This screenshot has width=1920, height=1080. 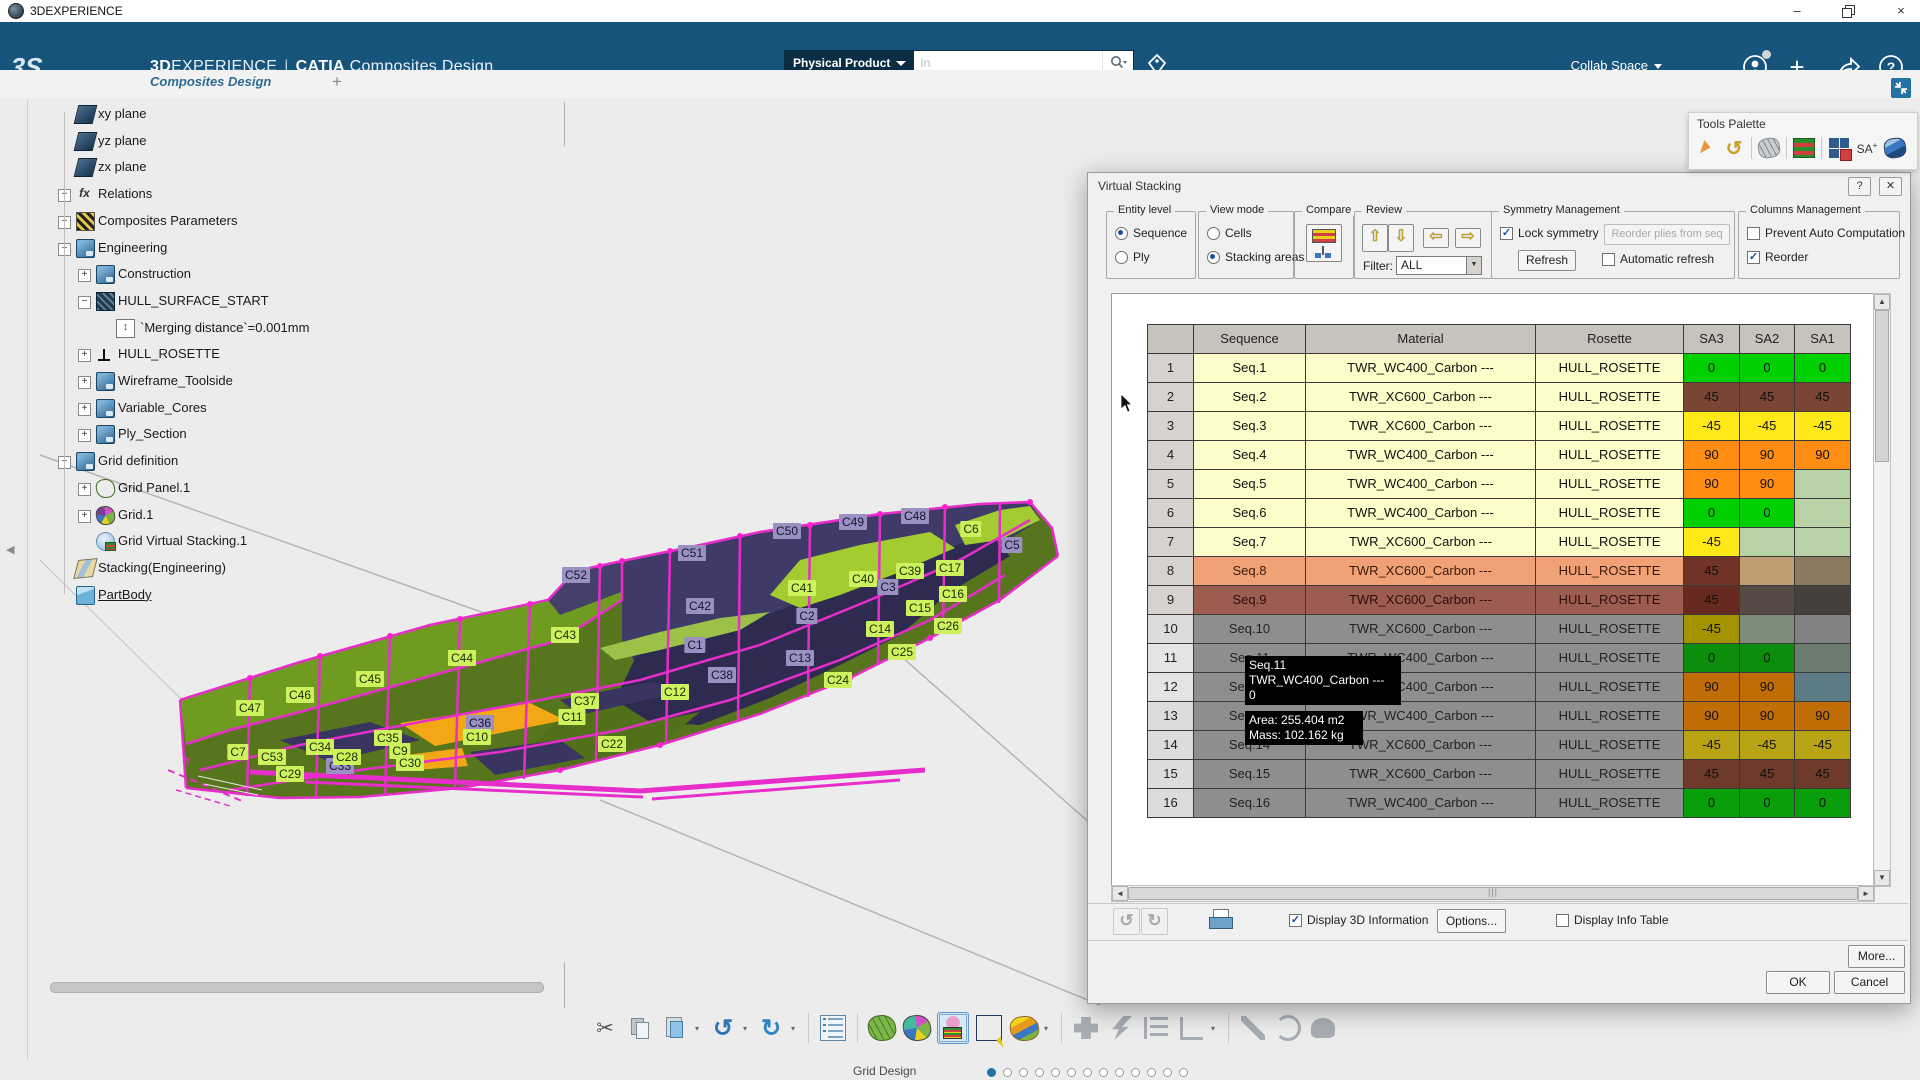 I want to click on wand-icon, so click(x=1253, y=1028).